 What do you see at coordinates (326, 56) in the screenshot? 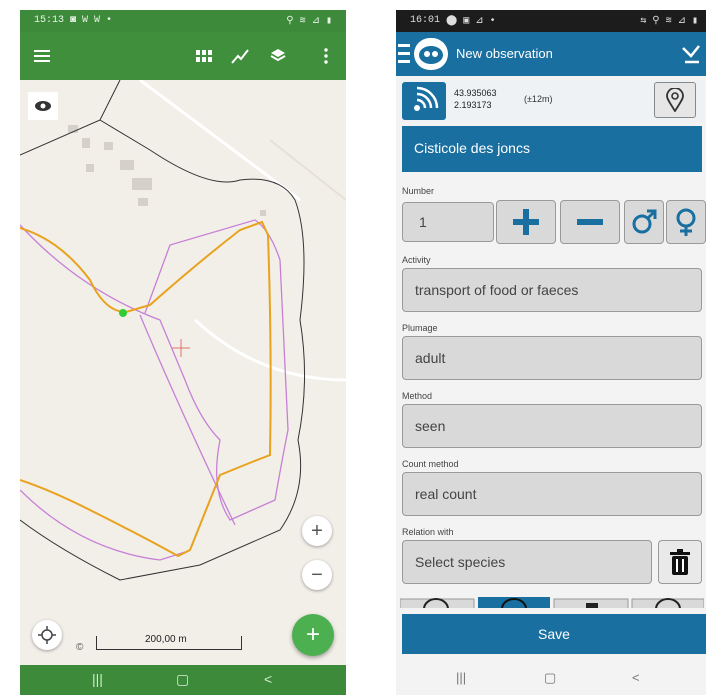
I see `more-vert-icon` at bounding box center [326, 56].